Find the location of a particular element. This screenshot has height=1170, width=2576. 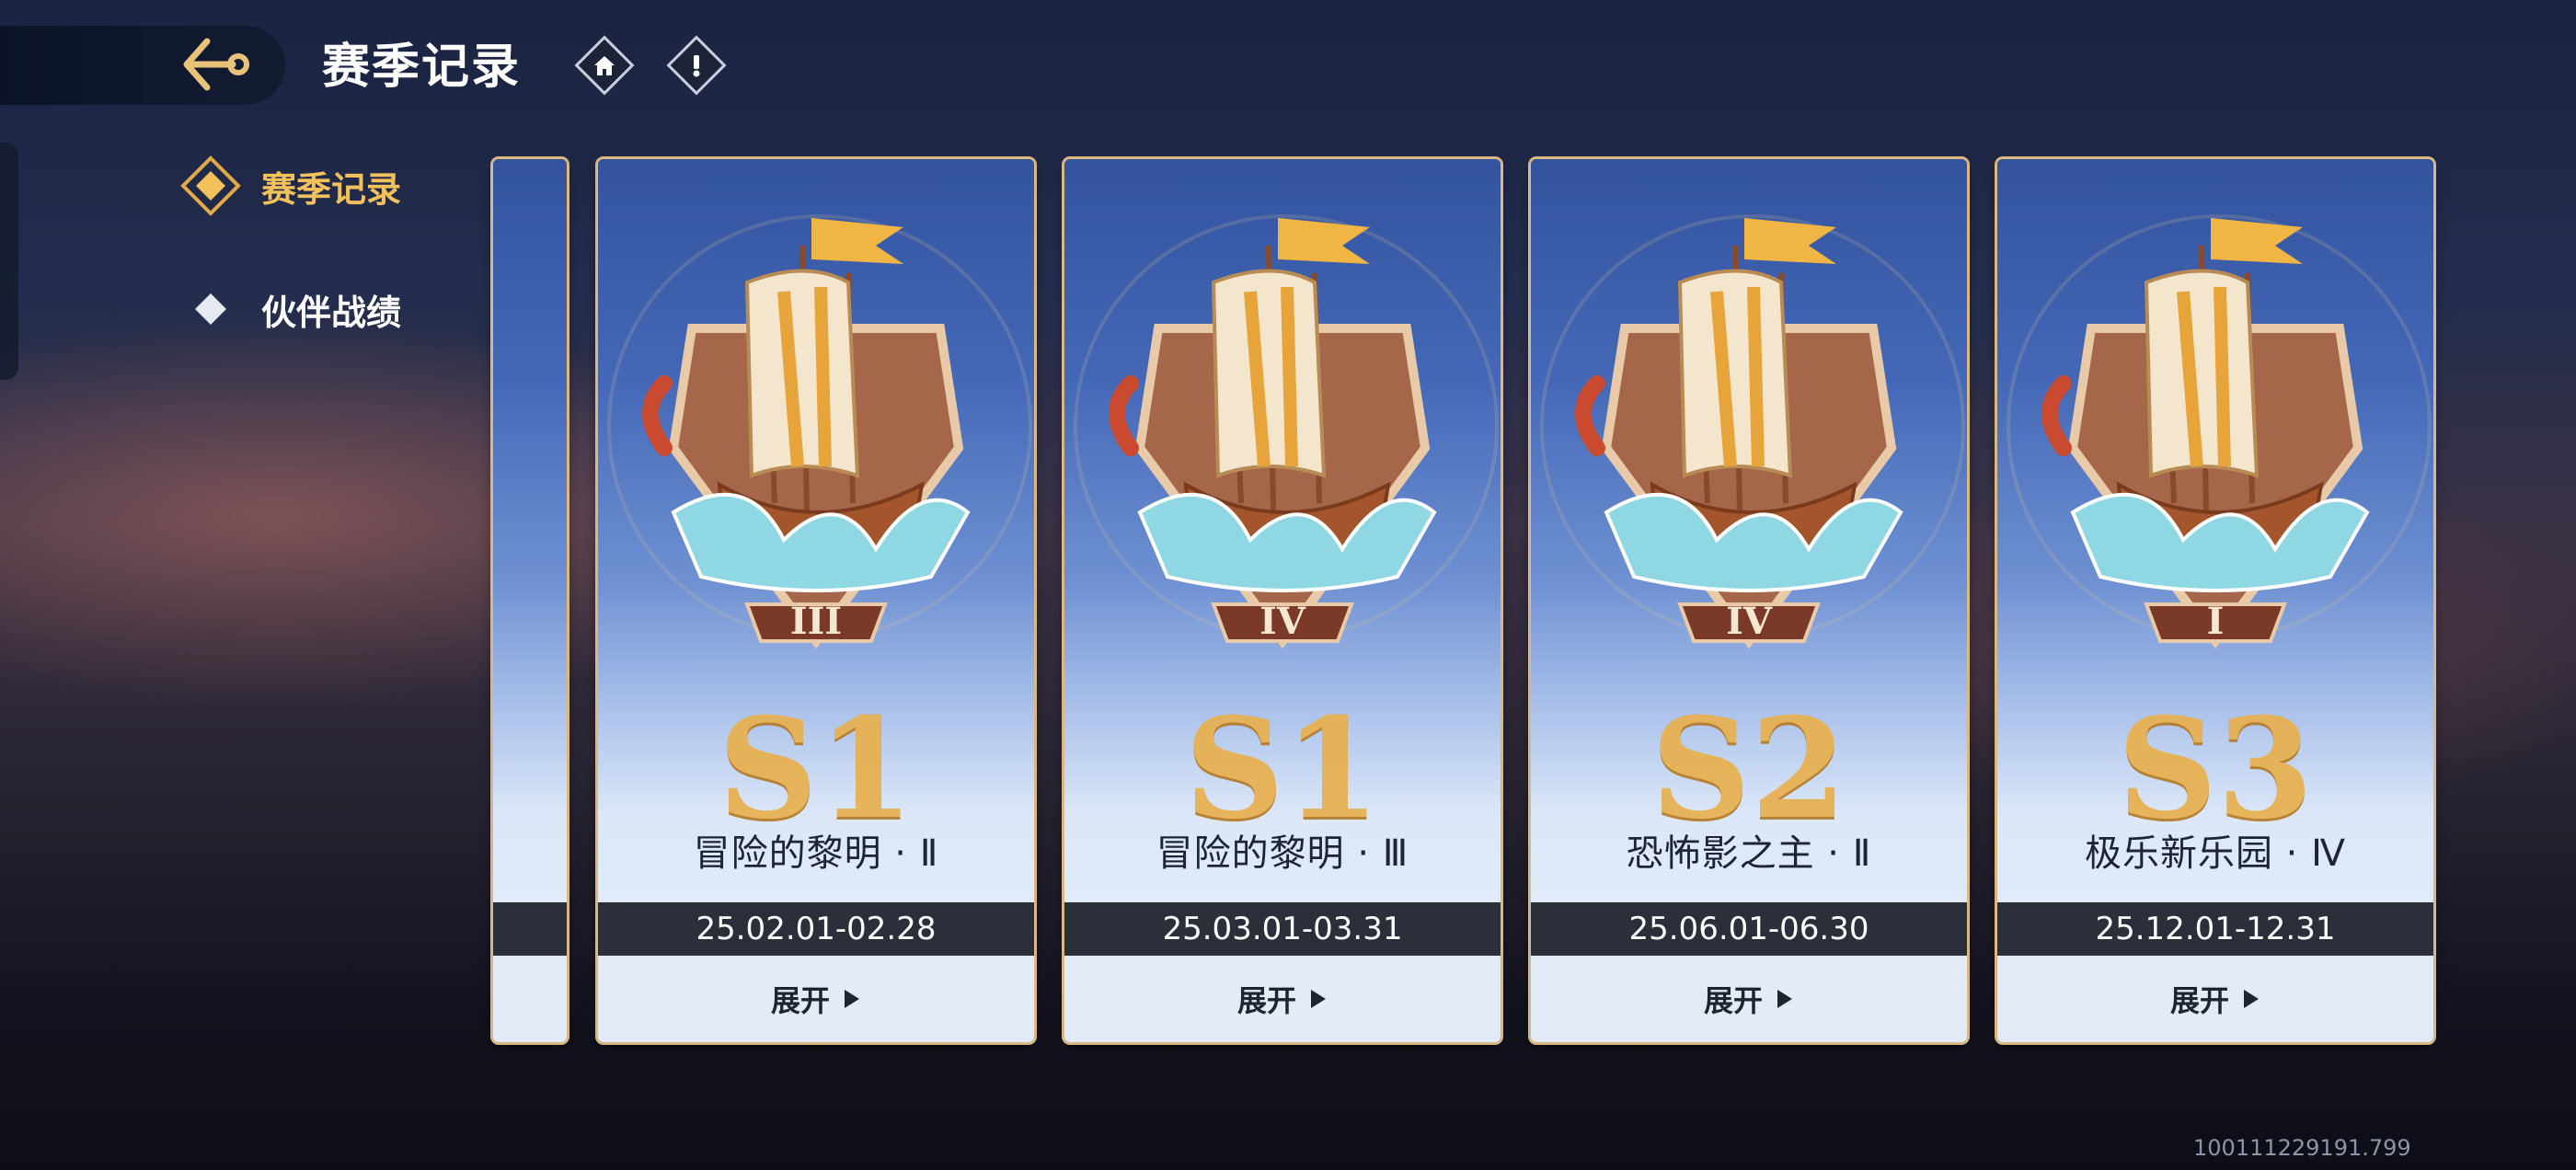

svg-text: I is located at coordinates (2216, 621).